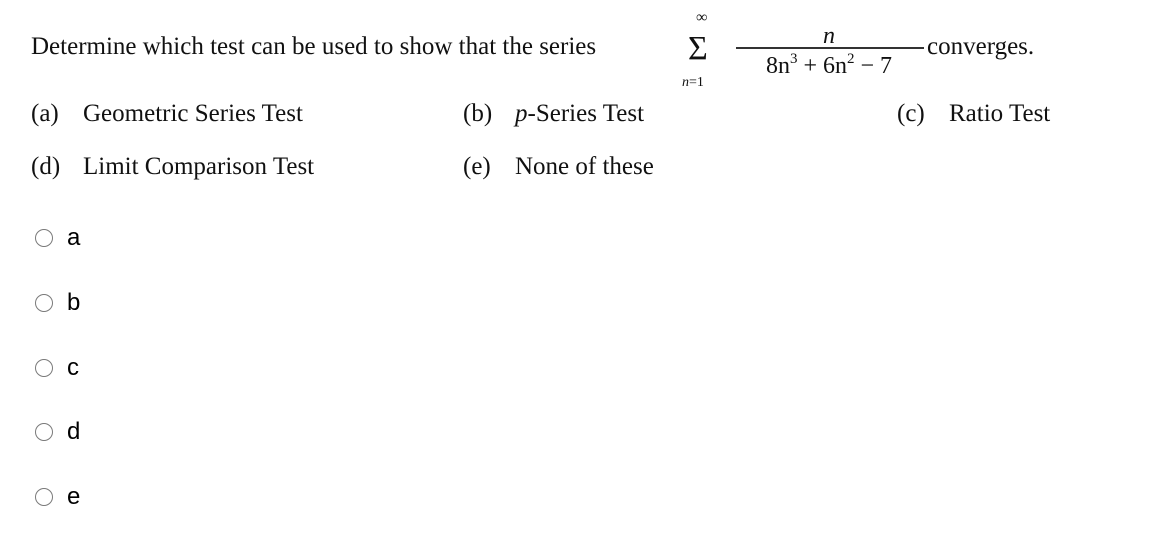 The image size is (1175, 533). I want to click on den-minus-const: − 7, so click(873, 66).